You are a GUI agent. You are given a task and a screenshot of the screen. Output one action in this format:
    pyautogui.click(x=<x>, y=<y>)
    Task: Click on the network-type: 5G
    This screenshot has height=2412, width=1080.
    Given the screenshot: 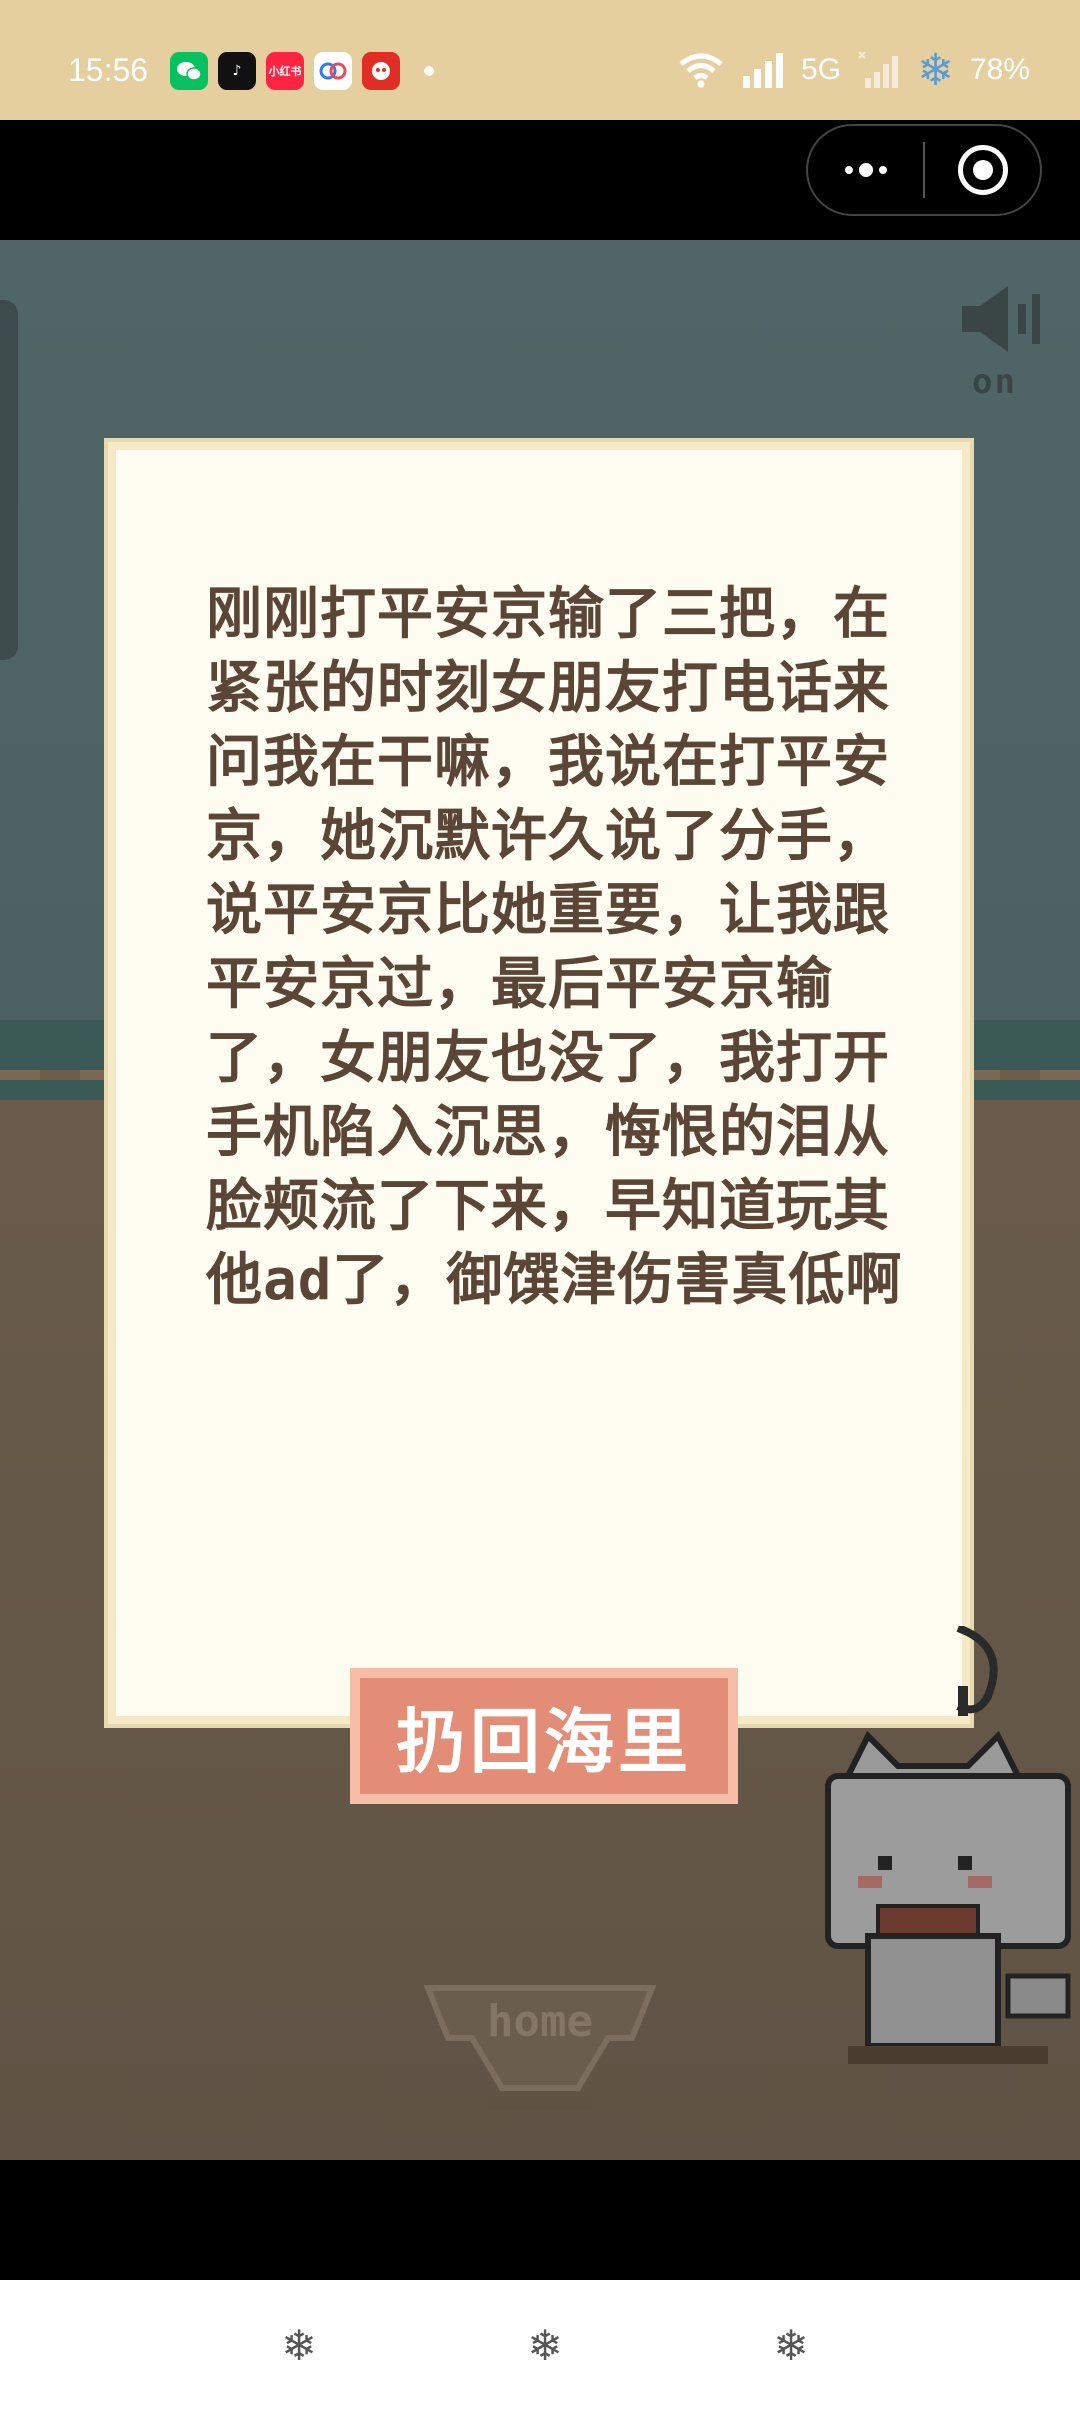 What is the action you would take?
    pyautogui.click(x=821, y=69)
    